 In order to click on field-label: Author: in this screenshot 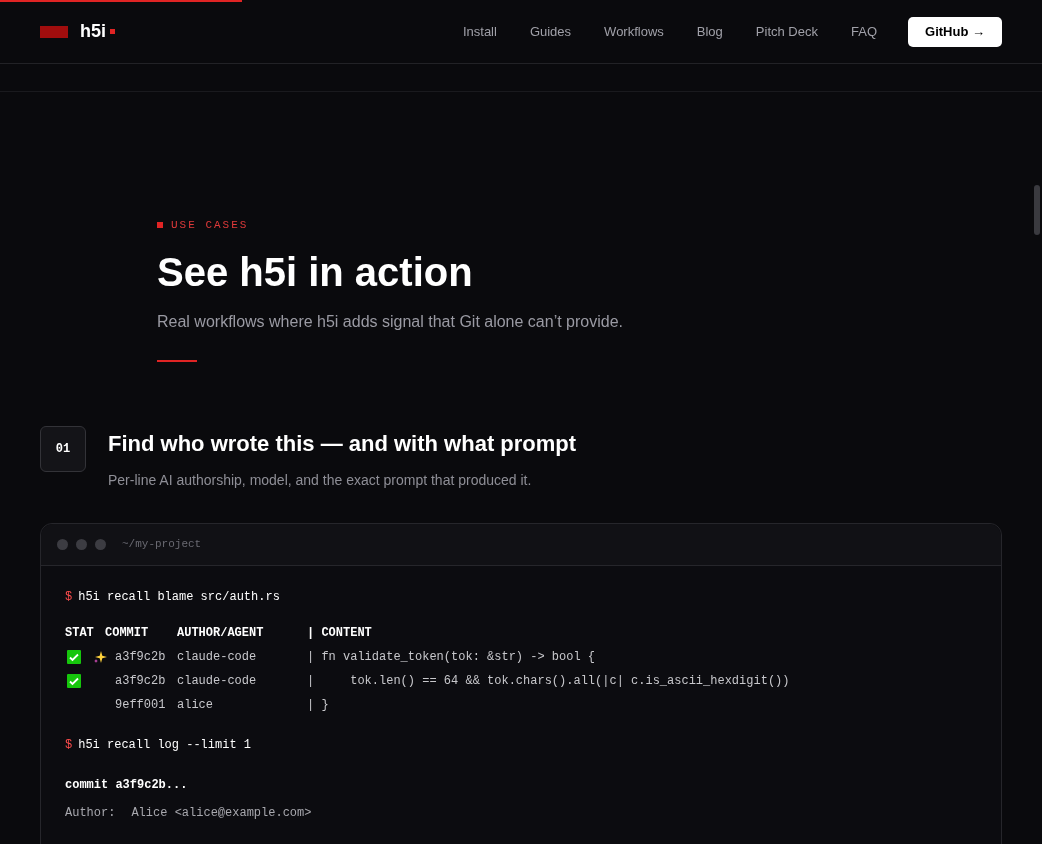, I will do `click(90, 813)`.